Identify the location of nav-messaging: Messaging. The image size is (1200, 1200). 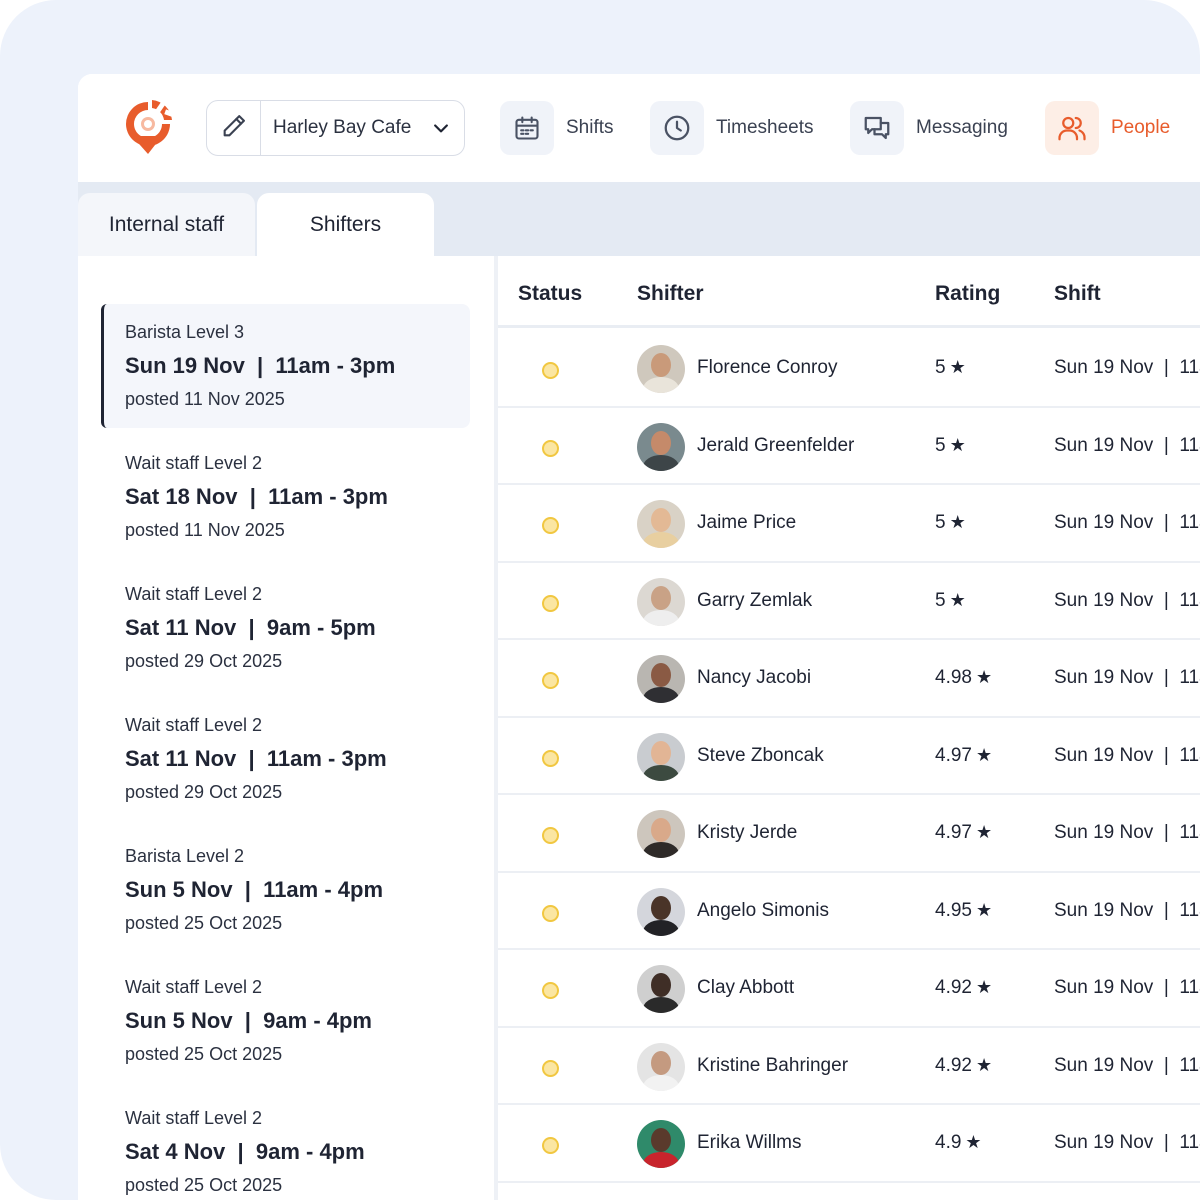
(929, 128).